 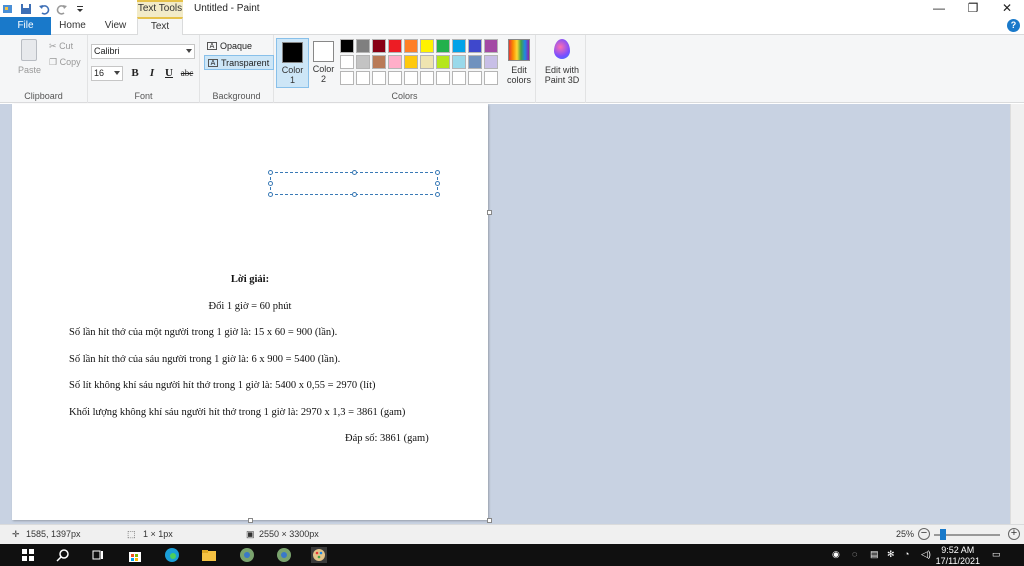 I want to click on save-icon, so click(x=26, y=9).